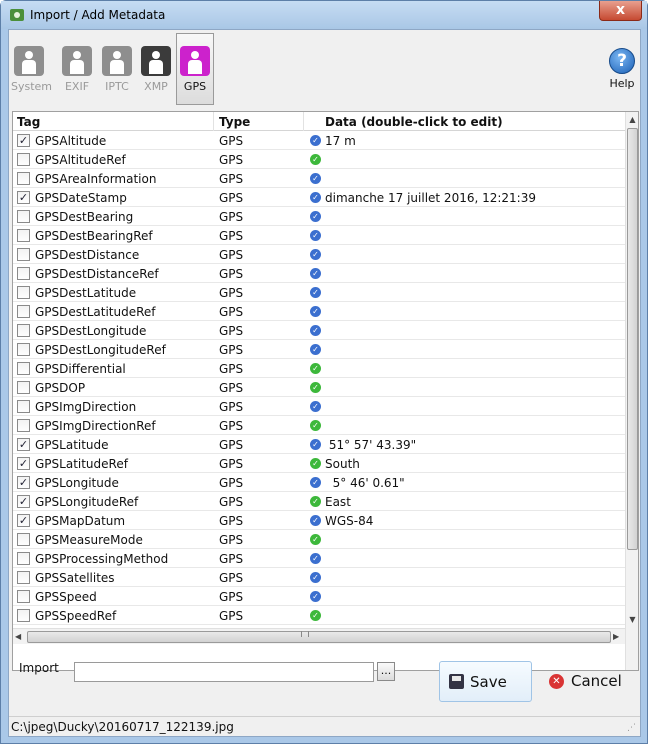 The image size is (648, 744). I want to click on table-row: ✓ GPSAltitude GPS ✓ 17 m, so click(319, 140).